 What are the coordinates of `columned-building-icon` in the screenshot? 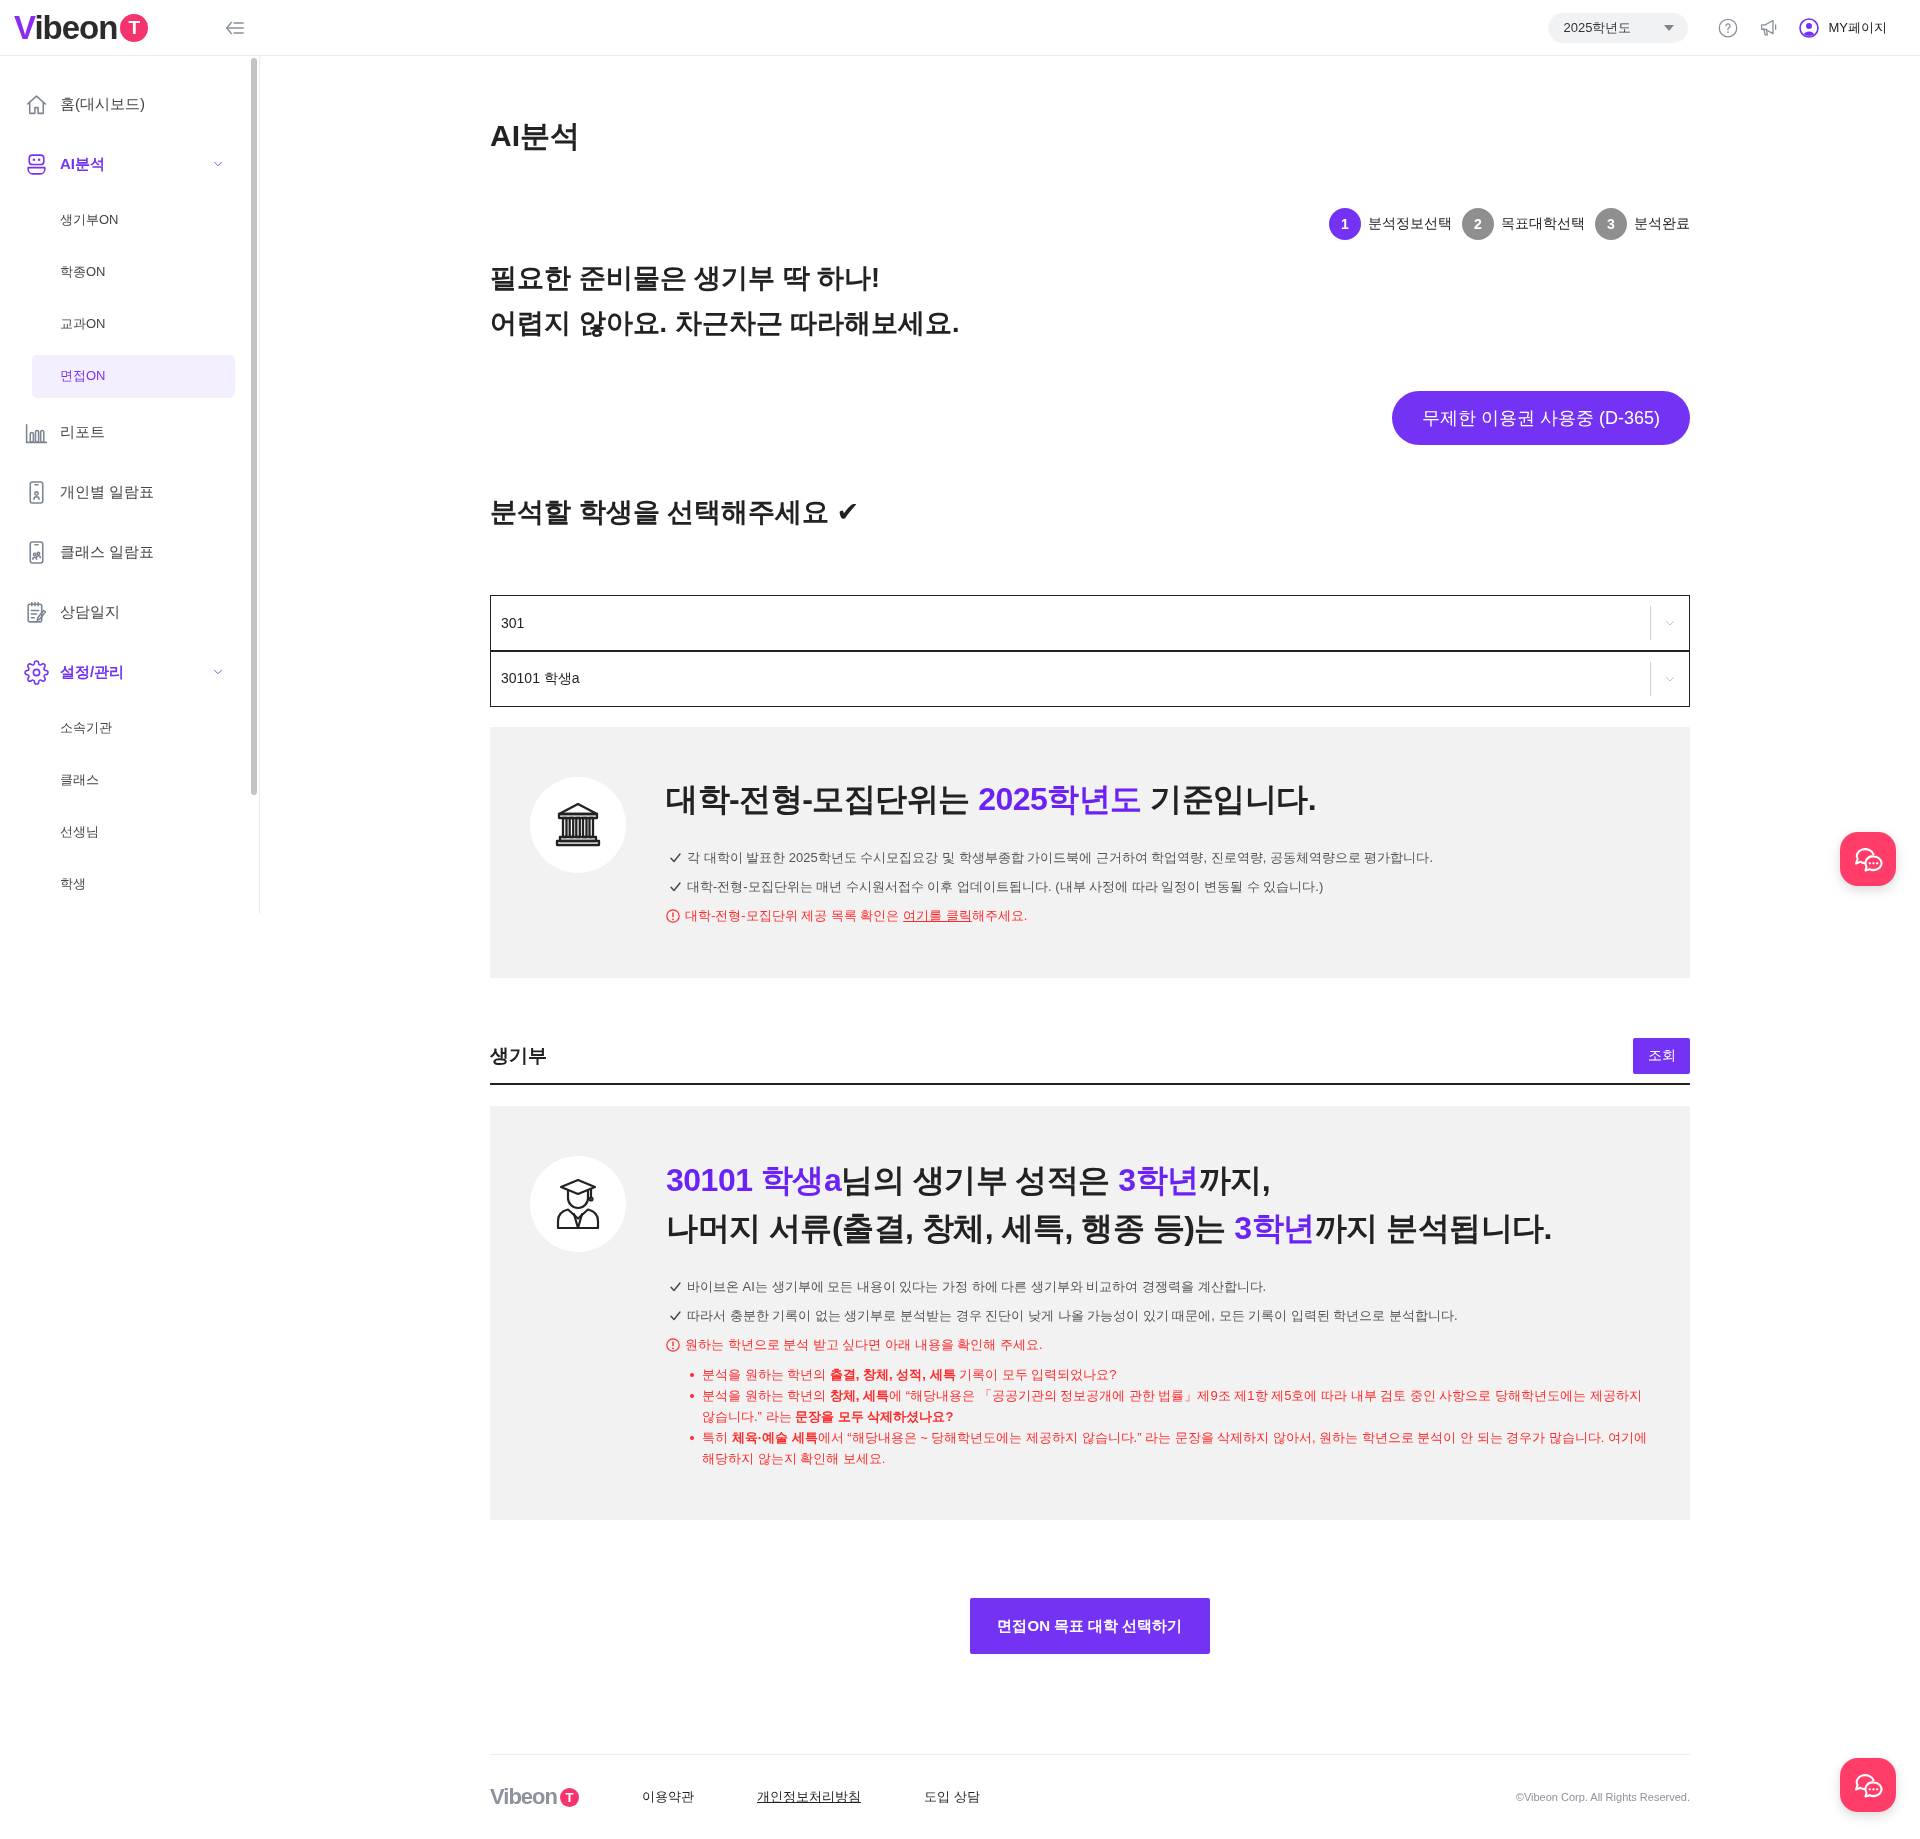 It's located at (578, 825).